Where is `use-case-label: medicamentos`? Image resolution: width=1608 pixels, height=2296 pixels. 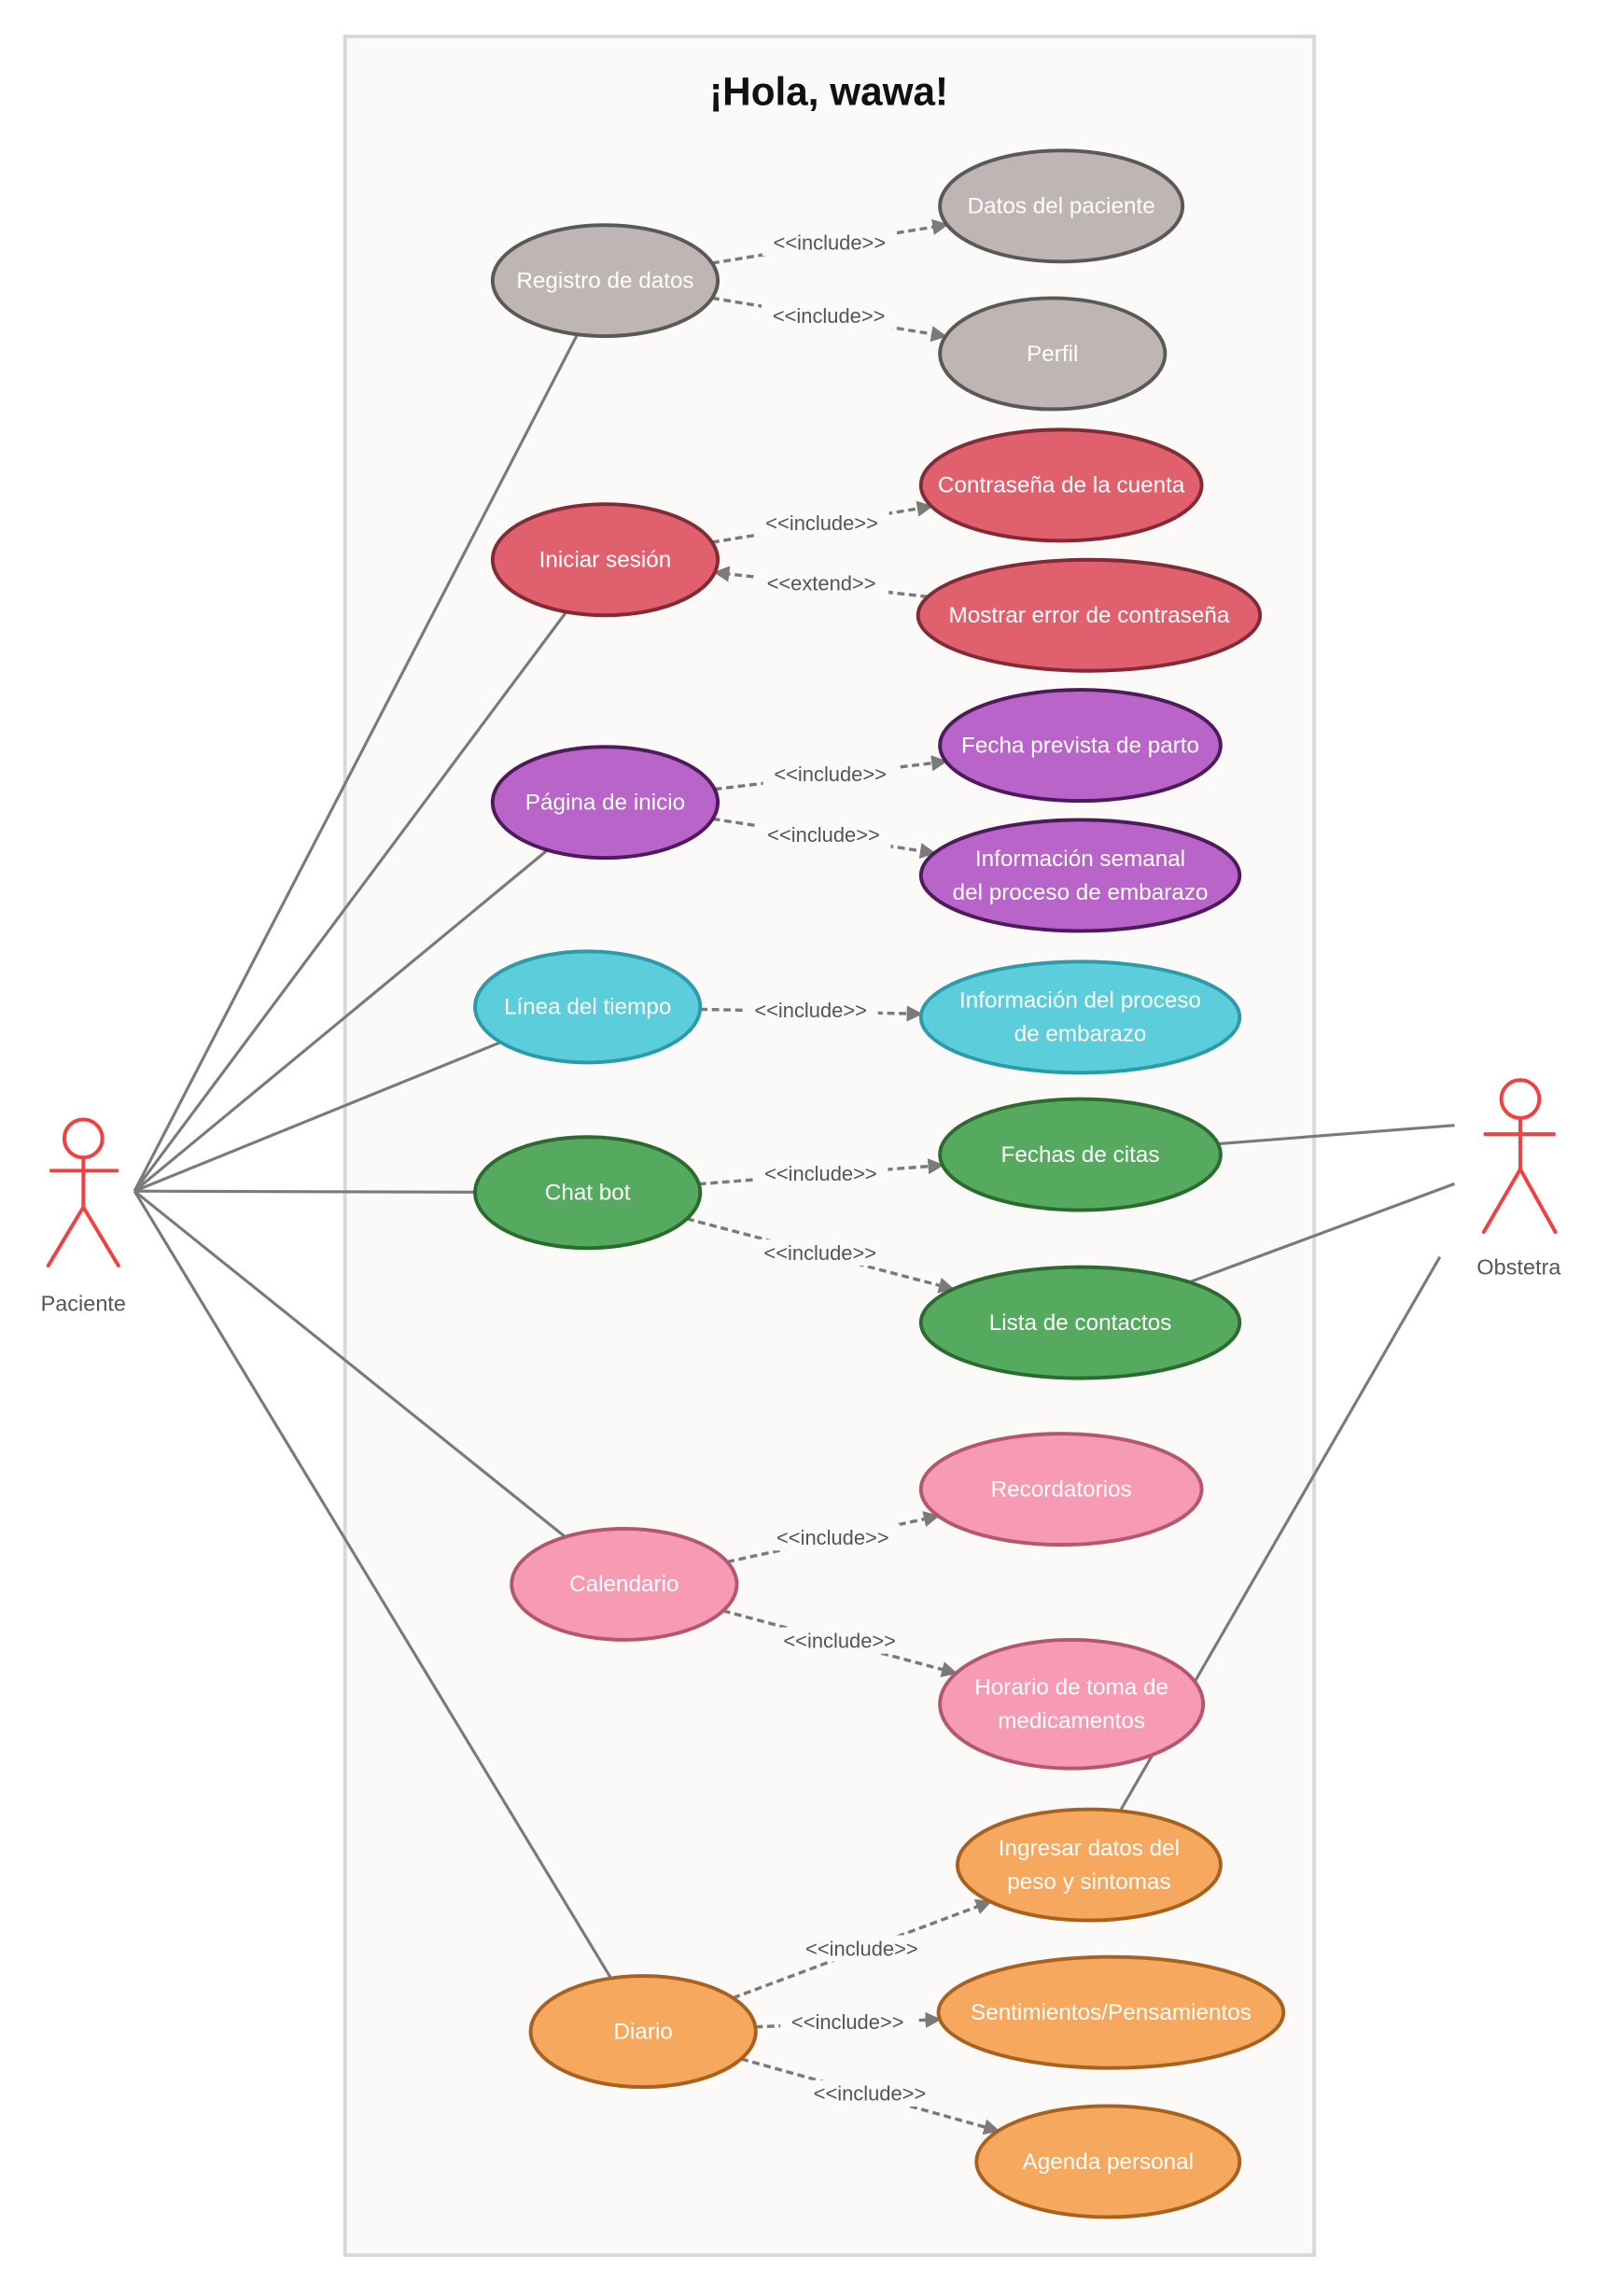
use-case-label: medicamentos is located at coordinates (1071, 1721).